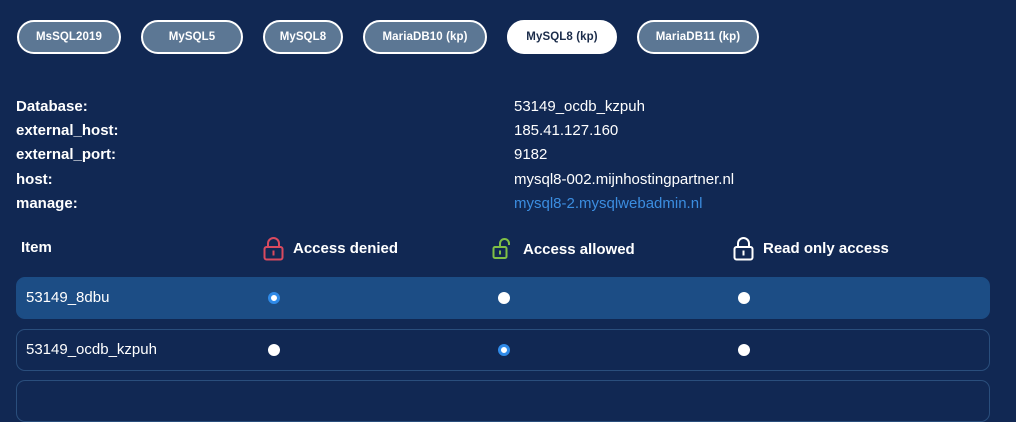 This screenshot has height=422, width=1016. What do you see at coordinates (566, 131) in the screenshot?
I see `external-host-value: 185.41.127.160` at bounding box center [566, 131].